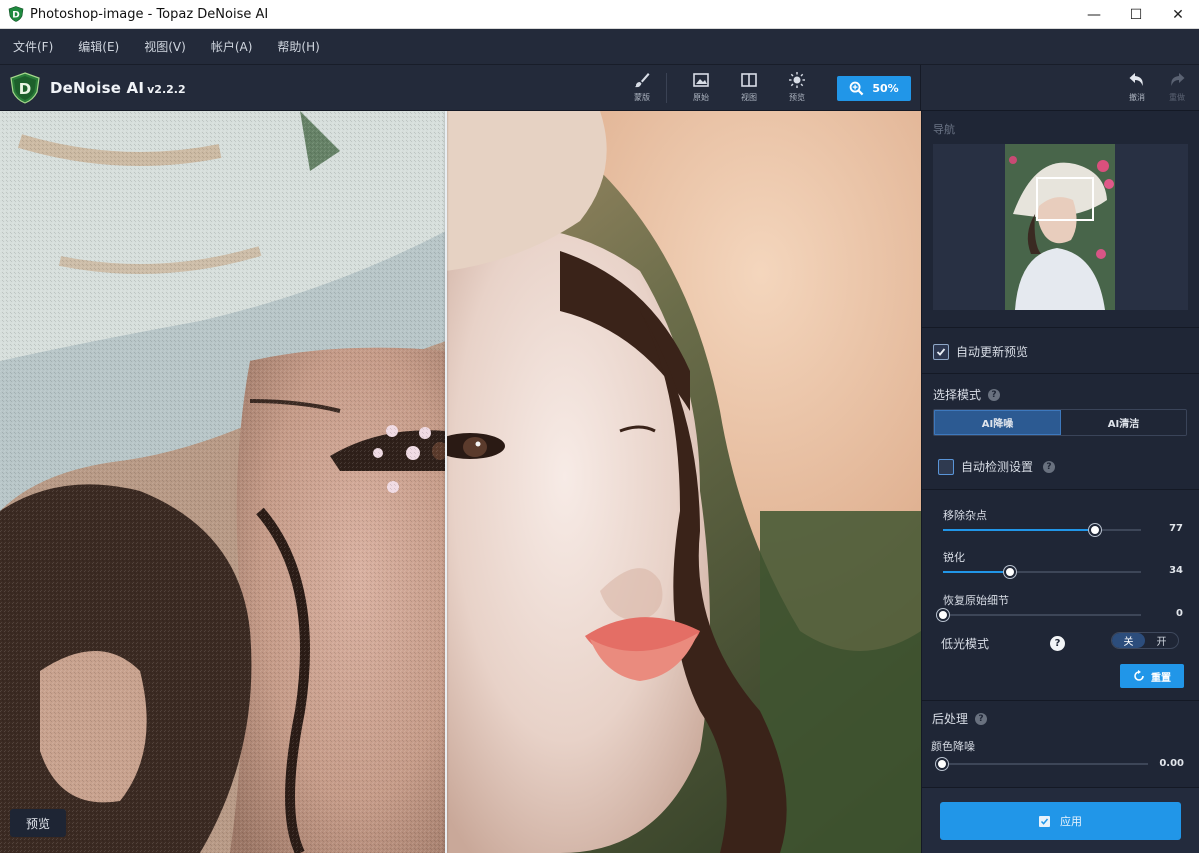  What do you see at coordinates (1139, 675) in the screenshot?
I see `reset-icon` at bounding box center [1139, 675].